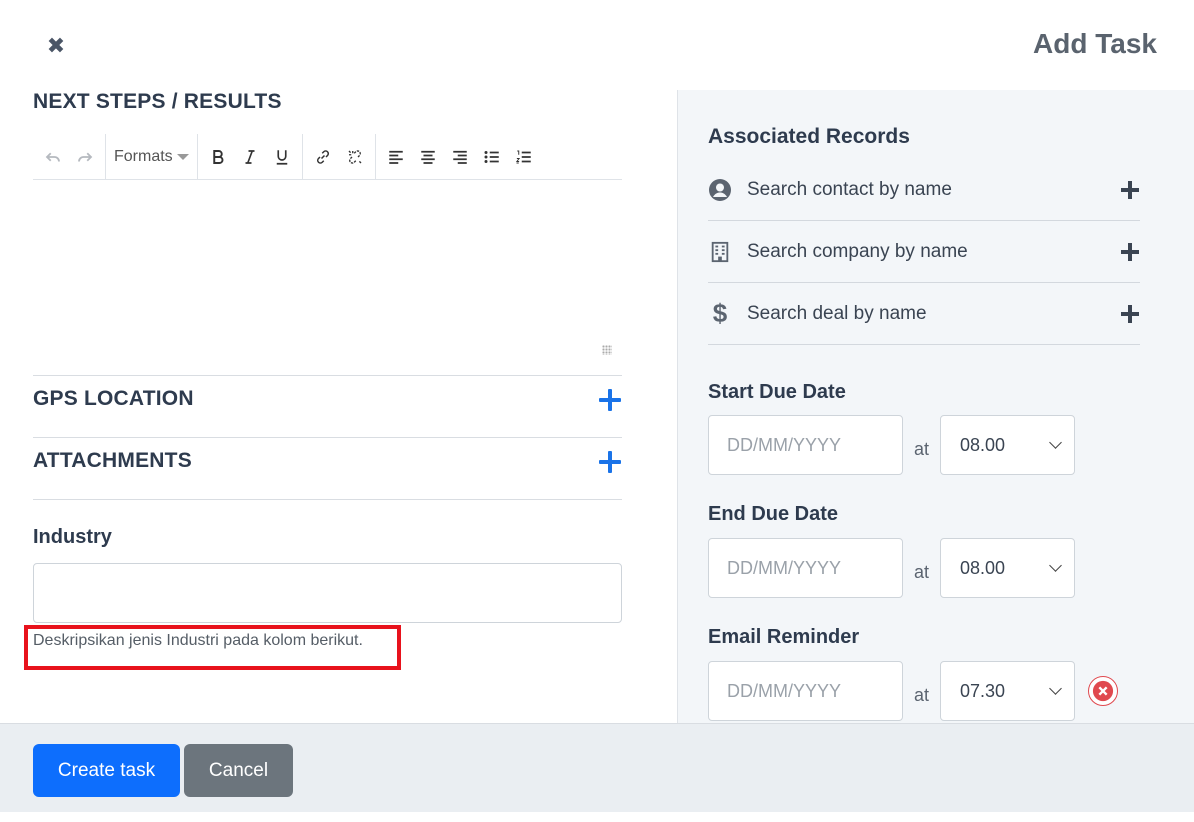 This screenshot has height=822, width=1194. What do you see at coordinates (282, 157) in the screenshot?
I see `underline-icon` at bounding box center [282, 157].